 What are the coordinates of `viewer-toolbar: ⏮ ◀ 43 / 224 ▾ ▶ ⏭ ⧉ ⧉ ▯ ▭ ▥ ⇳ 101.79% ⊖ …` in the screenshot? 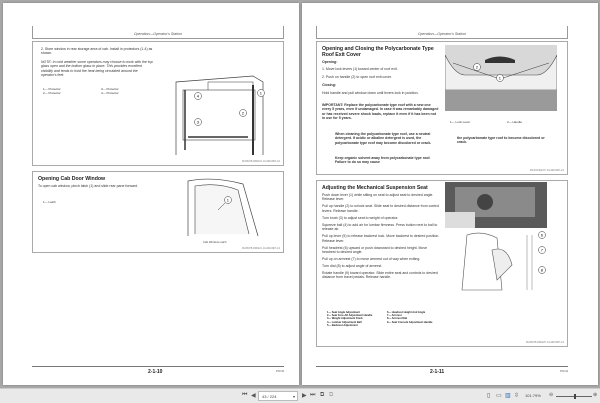 It's located at (300, 395).